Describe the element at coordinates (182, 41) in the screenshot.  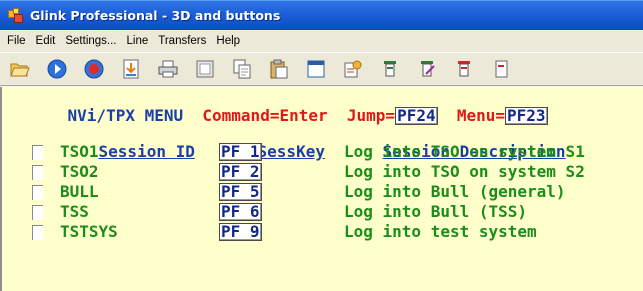
I see `menu-transfers: Transfers` at that location.